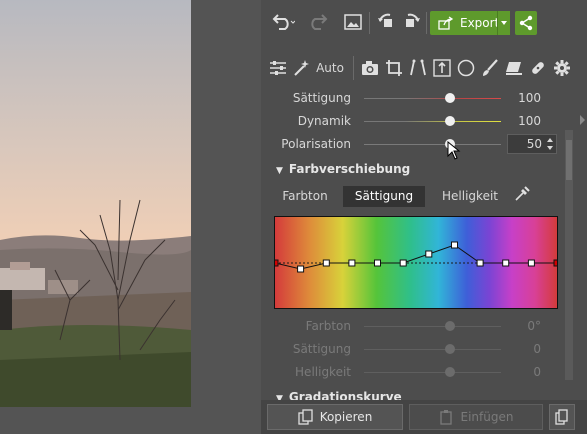 The height and width of the screenshot is (434, 587). I want to click on undo-icon, so click(283, 22).